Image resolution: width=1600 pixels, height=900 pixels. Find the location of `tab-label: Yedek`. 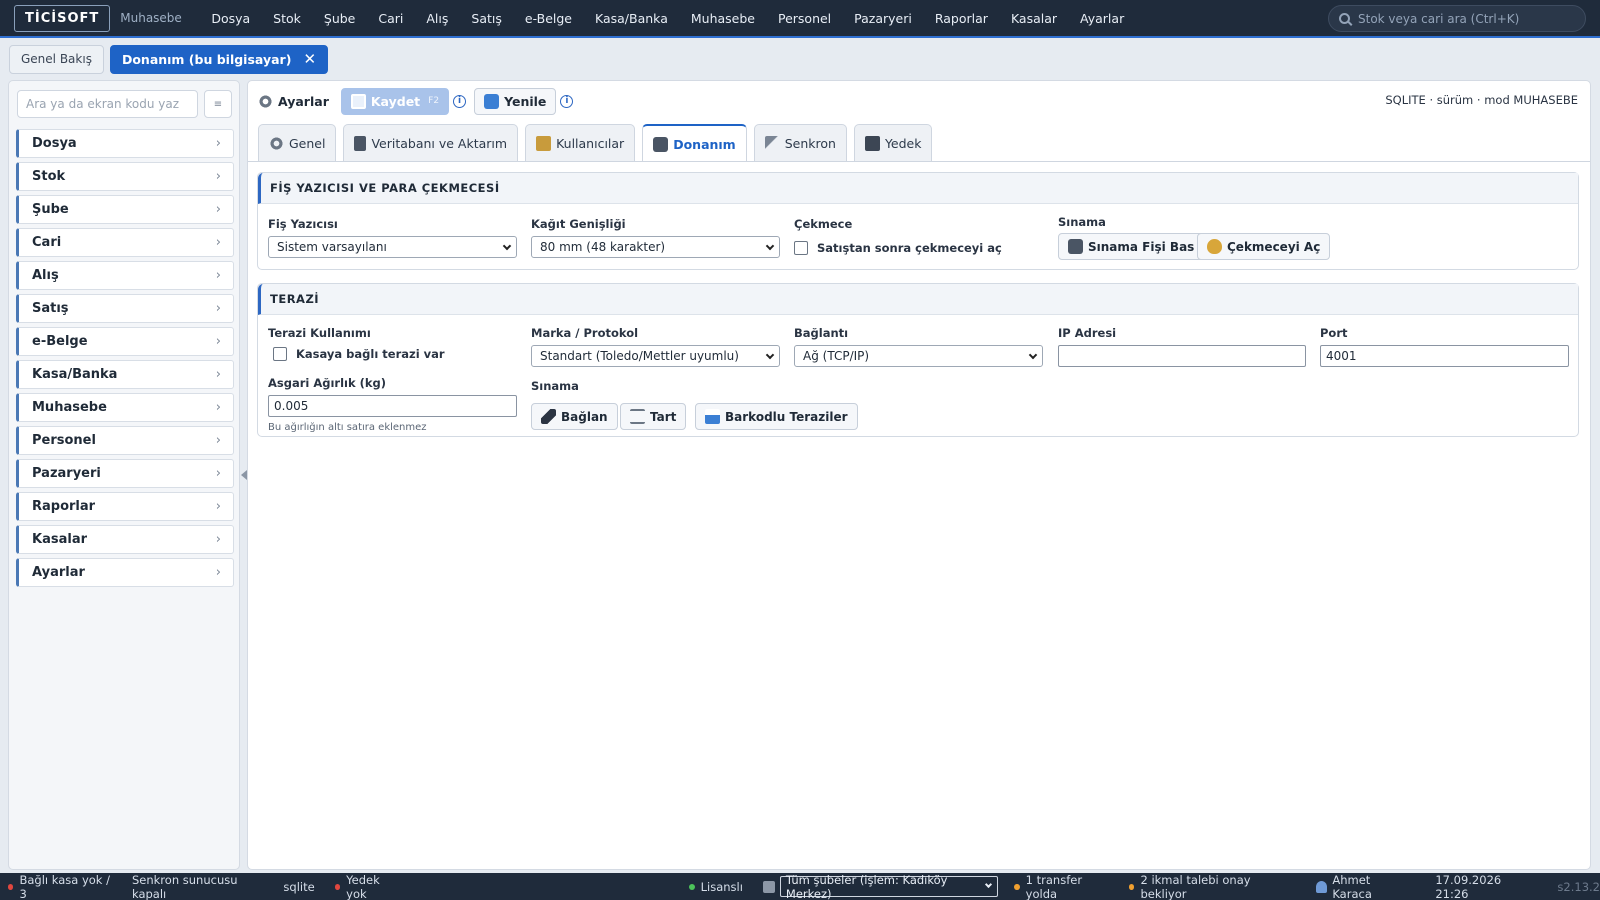

tab-label: Yedek is located at coordinates (903, 143).